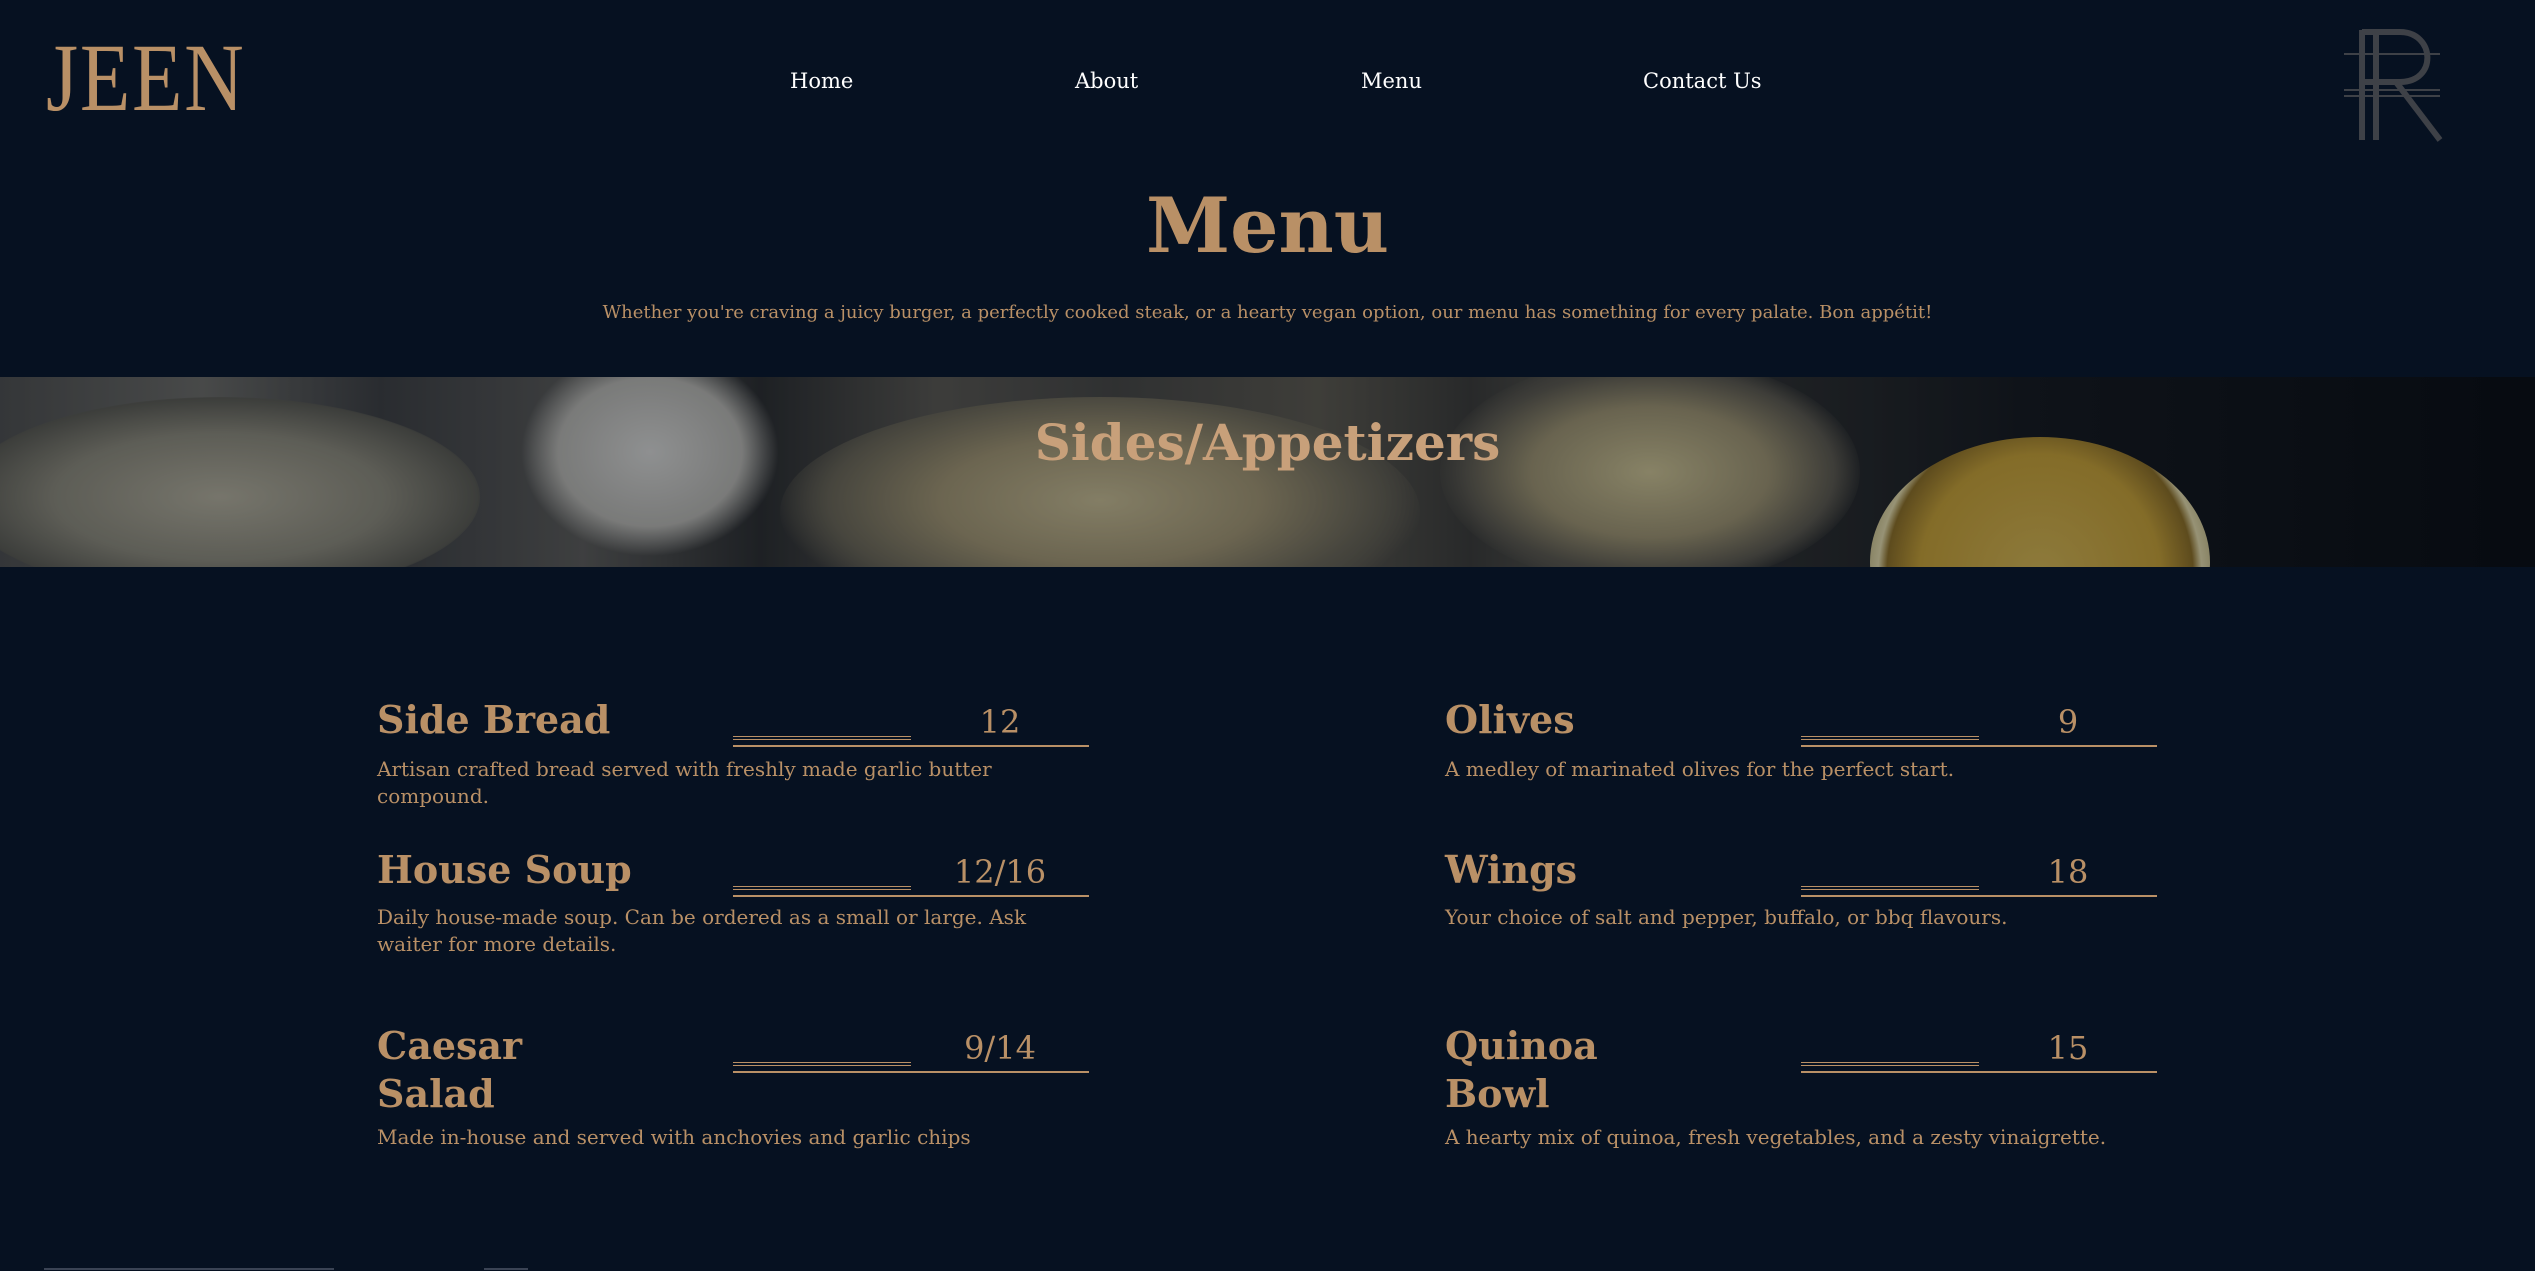 The image size is (2535, 1271). What do you see at coordinates (1000, 722) in the screenshot?
I see `menu-item-price: 12` at bounding box center [1000, 722].